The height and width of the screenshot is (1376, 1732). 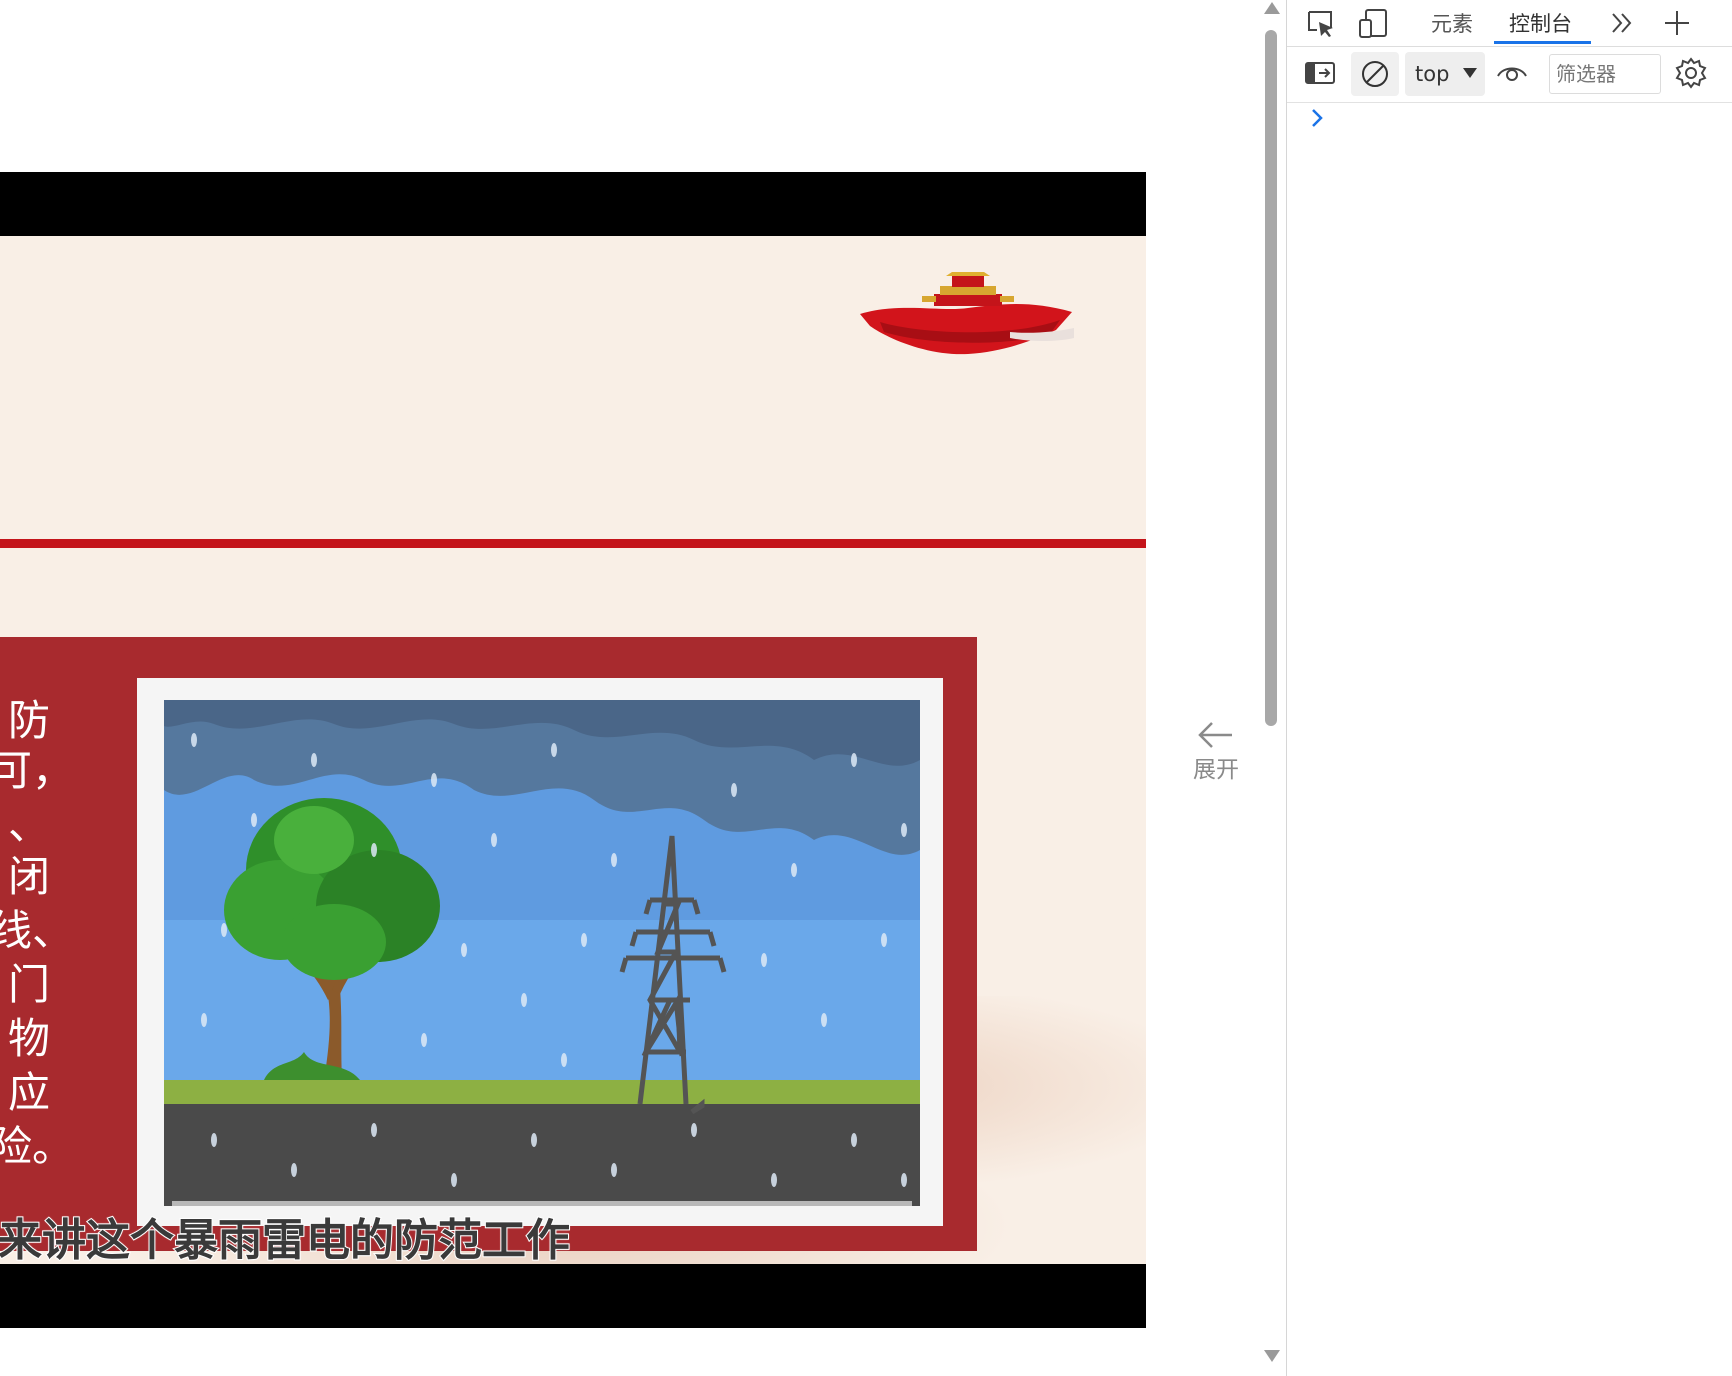 What do you see at coordinates (1216, 752) in the screenshot?
I see `expand-panel-button: 展开` at bounding box center [1216, 752].